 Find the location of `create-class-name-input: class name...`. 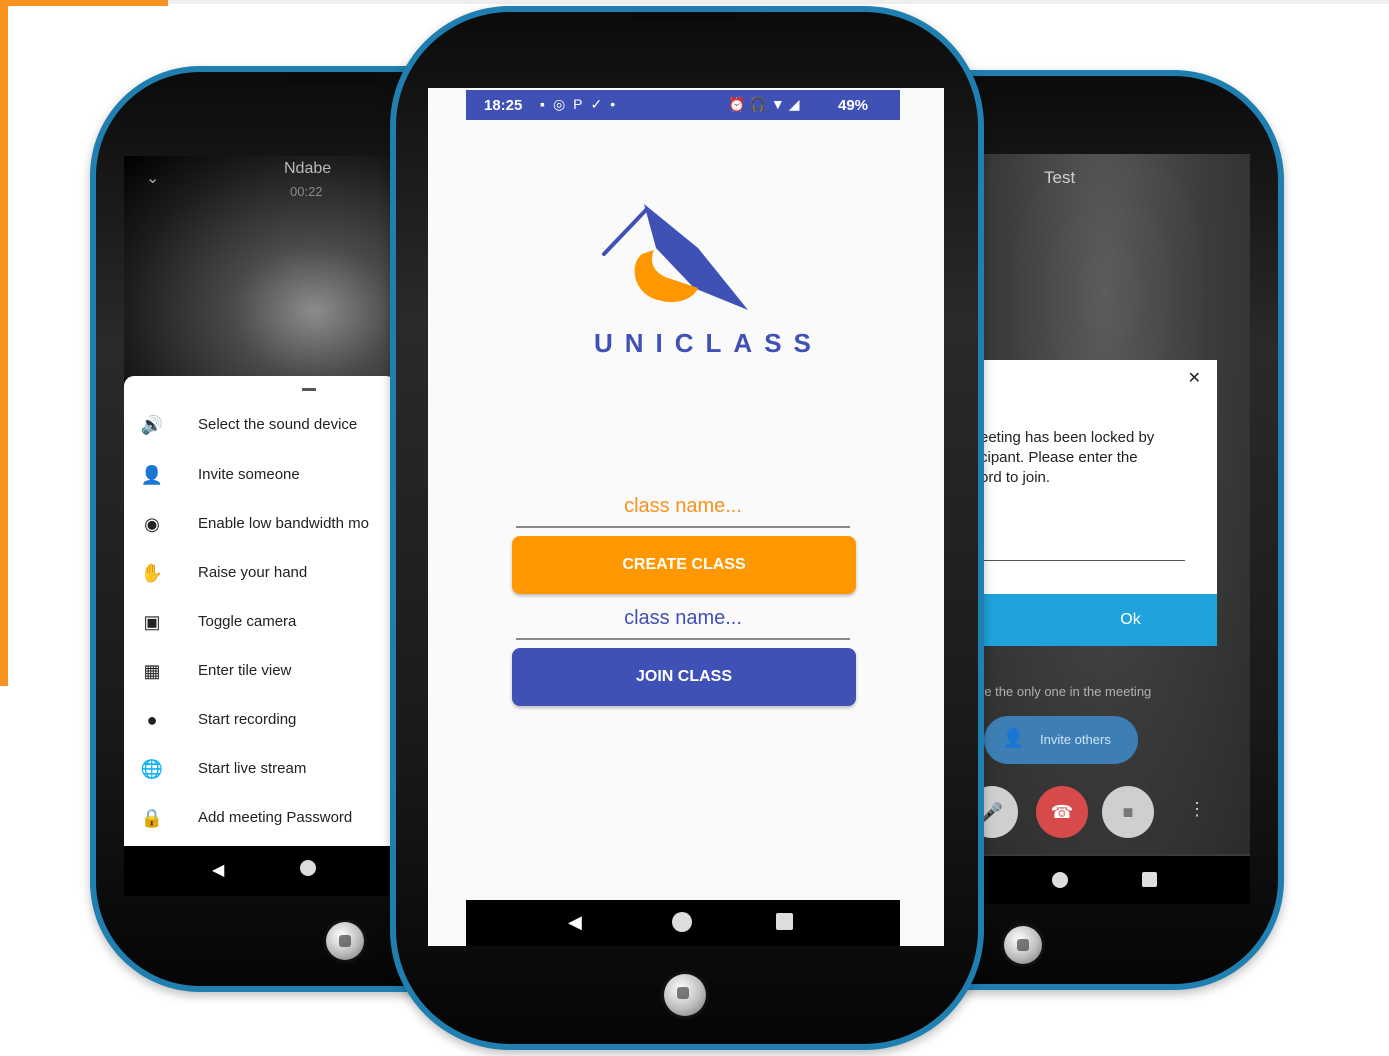

create-class-name-input: class name... is located at coordinates (683, 507).